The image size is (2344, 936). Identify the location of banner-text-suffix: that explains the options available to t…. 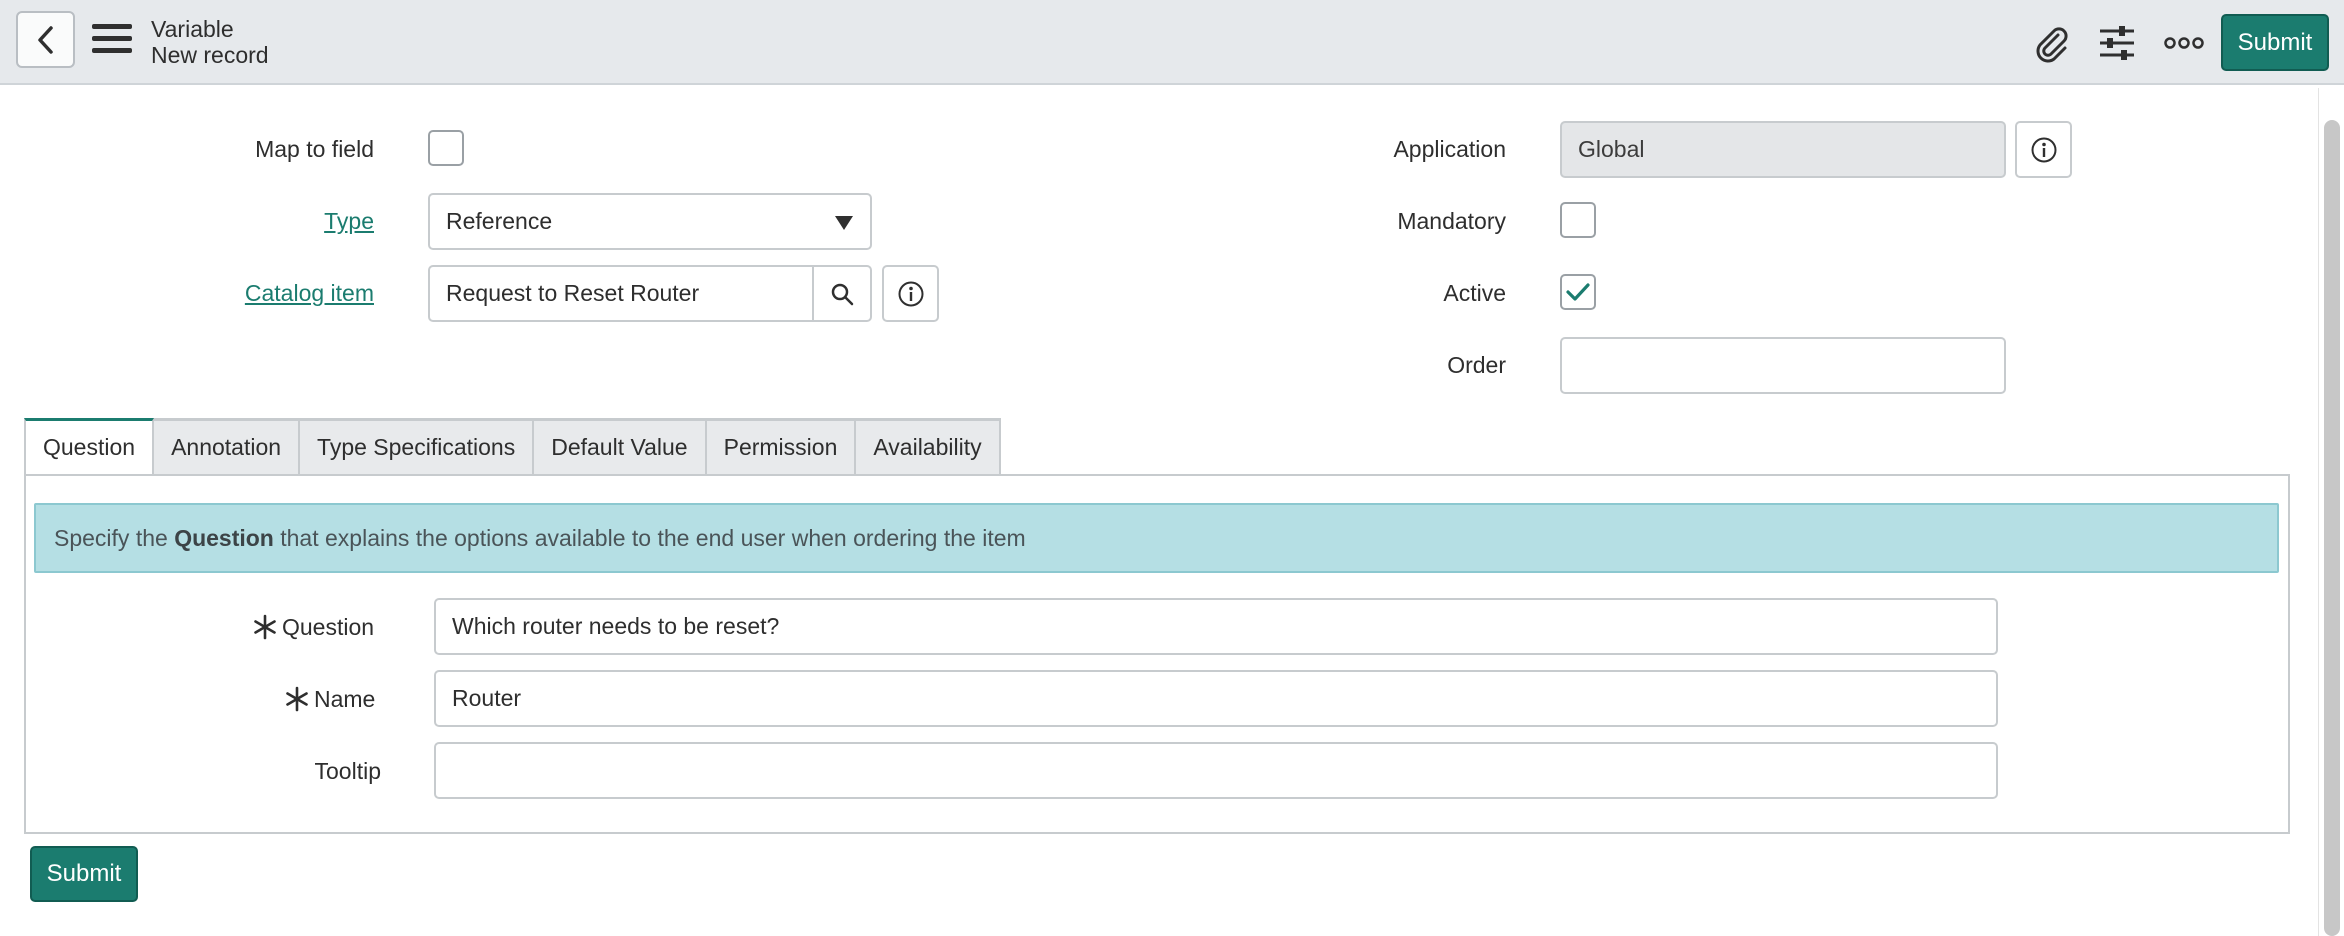
(649, 537).